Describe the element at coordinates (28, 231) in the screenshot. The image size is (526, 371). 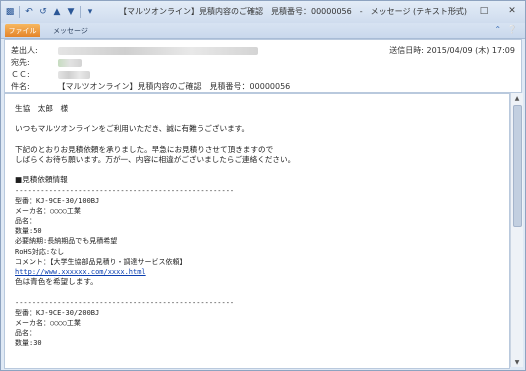
I see `body-line: 数量:50` at that location.